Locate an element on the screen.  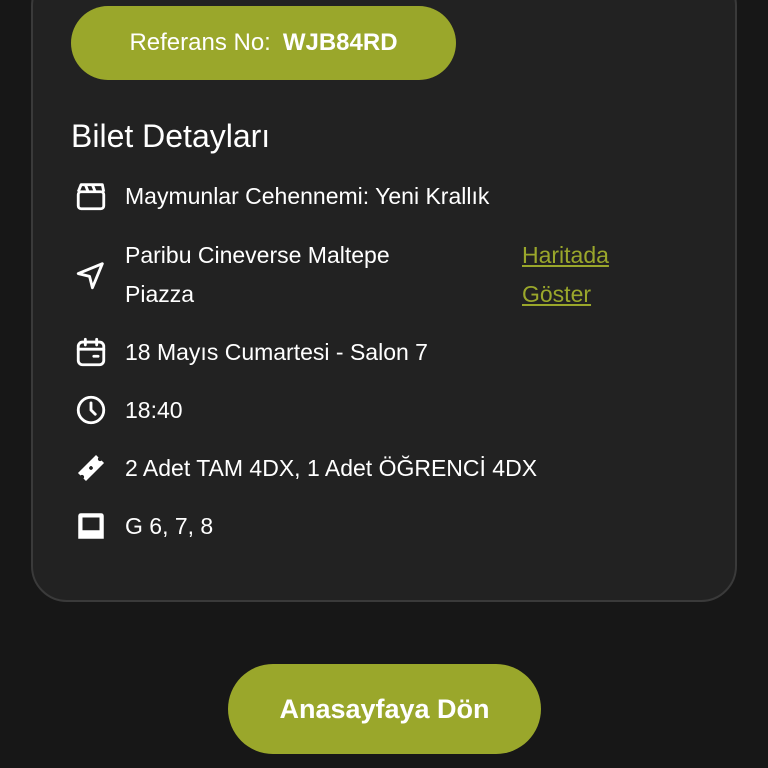
date-hall: 18 Mayıs Cumartesi - Salon 7 is located at coordinates (276, 351).